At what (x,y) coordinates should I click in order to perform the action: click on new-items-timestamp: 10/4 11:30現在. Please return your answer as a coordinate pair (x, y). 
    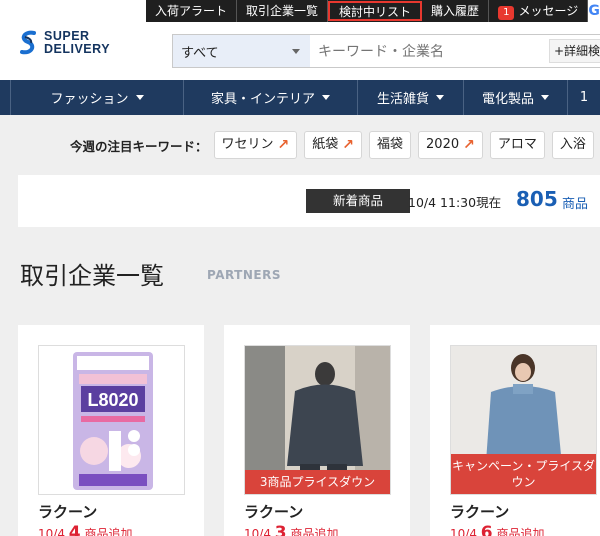
    Looking at the image, I should click on (455, 202).